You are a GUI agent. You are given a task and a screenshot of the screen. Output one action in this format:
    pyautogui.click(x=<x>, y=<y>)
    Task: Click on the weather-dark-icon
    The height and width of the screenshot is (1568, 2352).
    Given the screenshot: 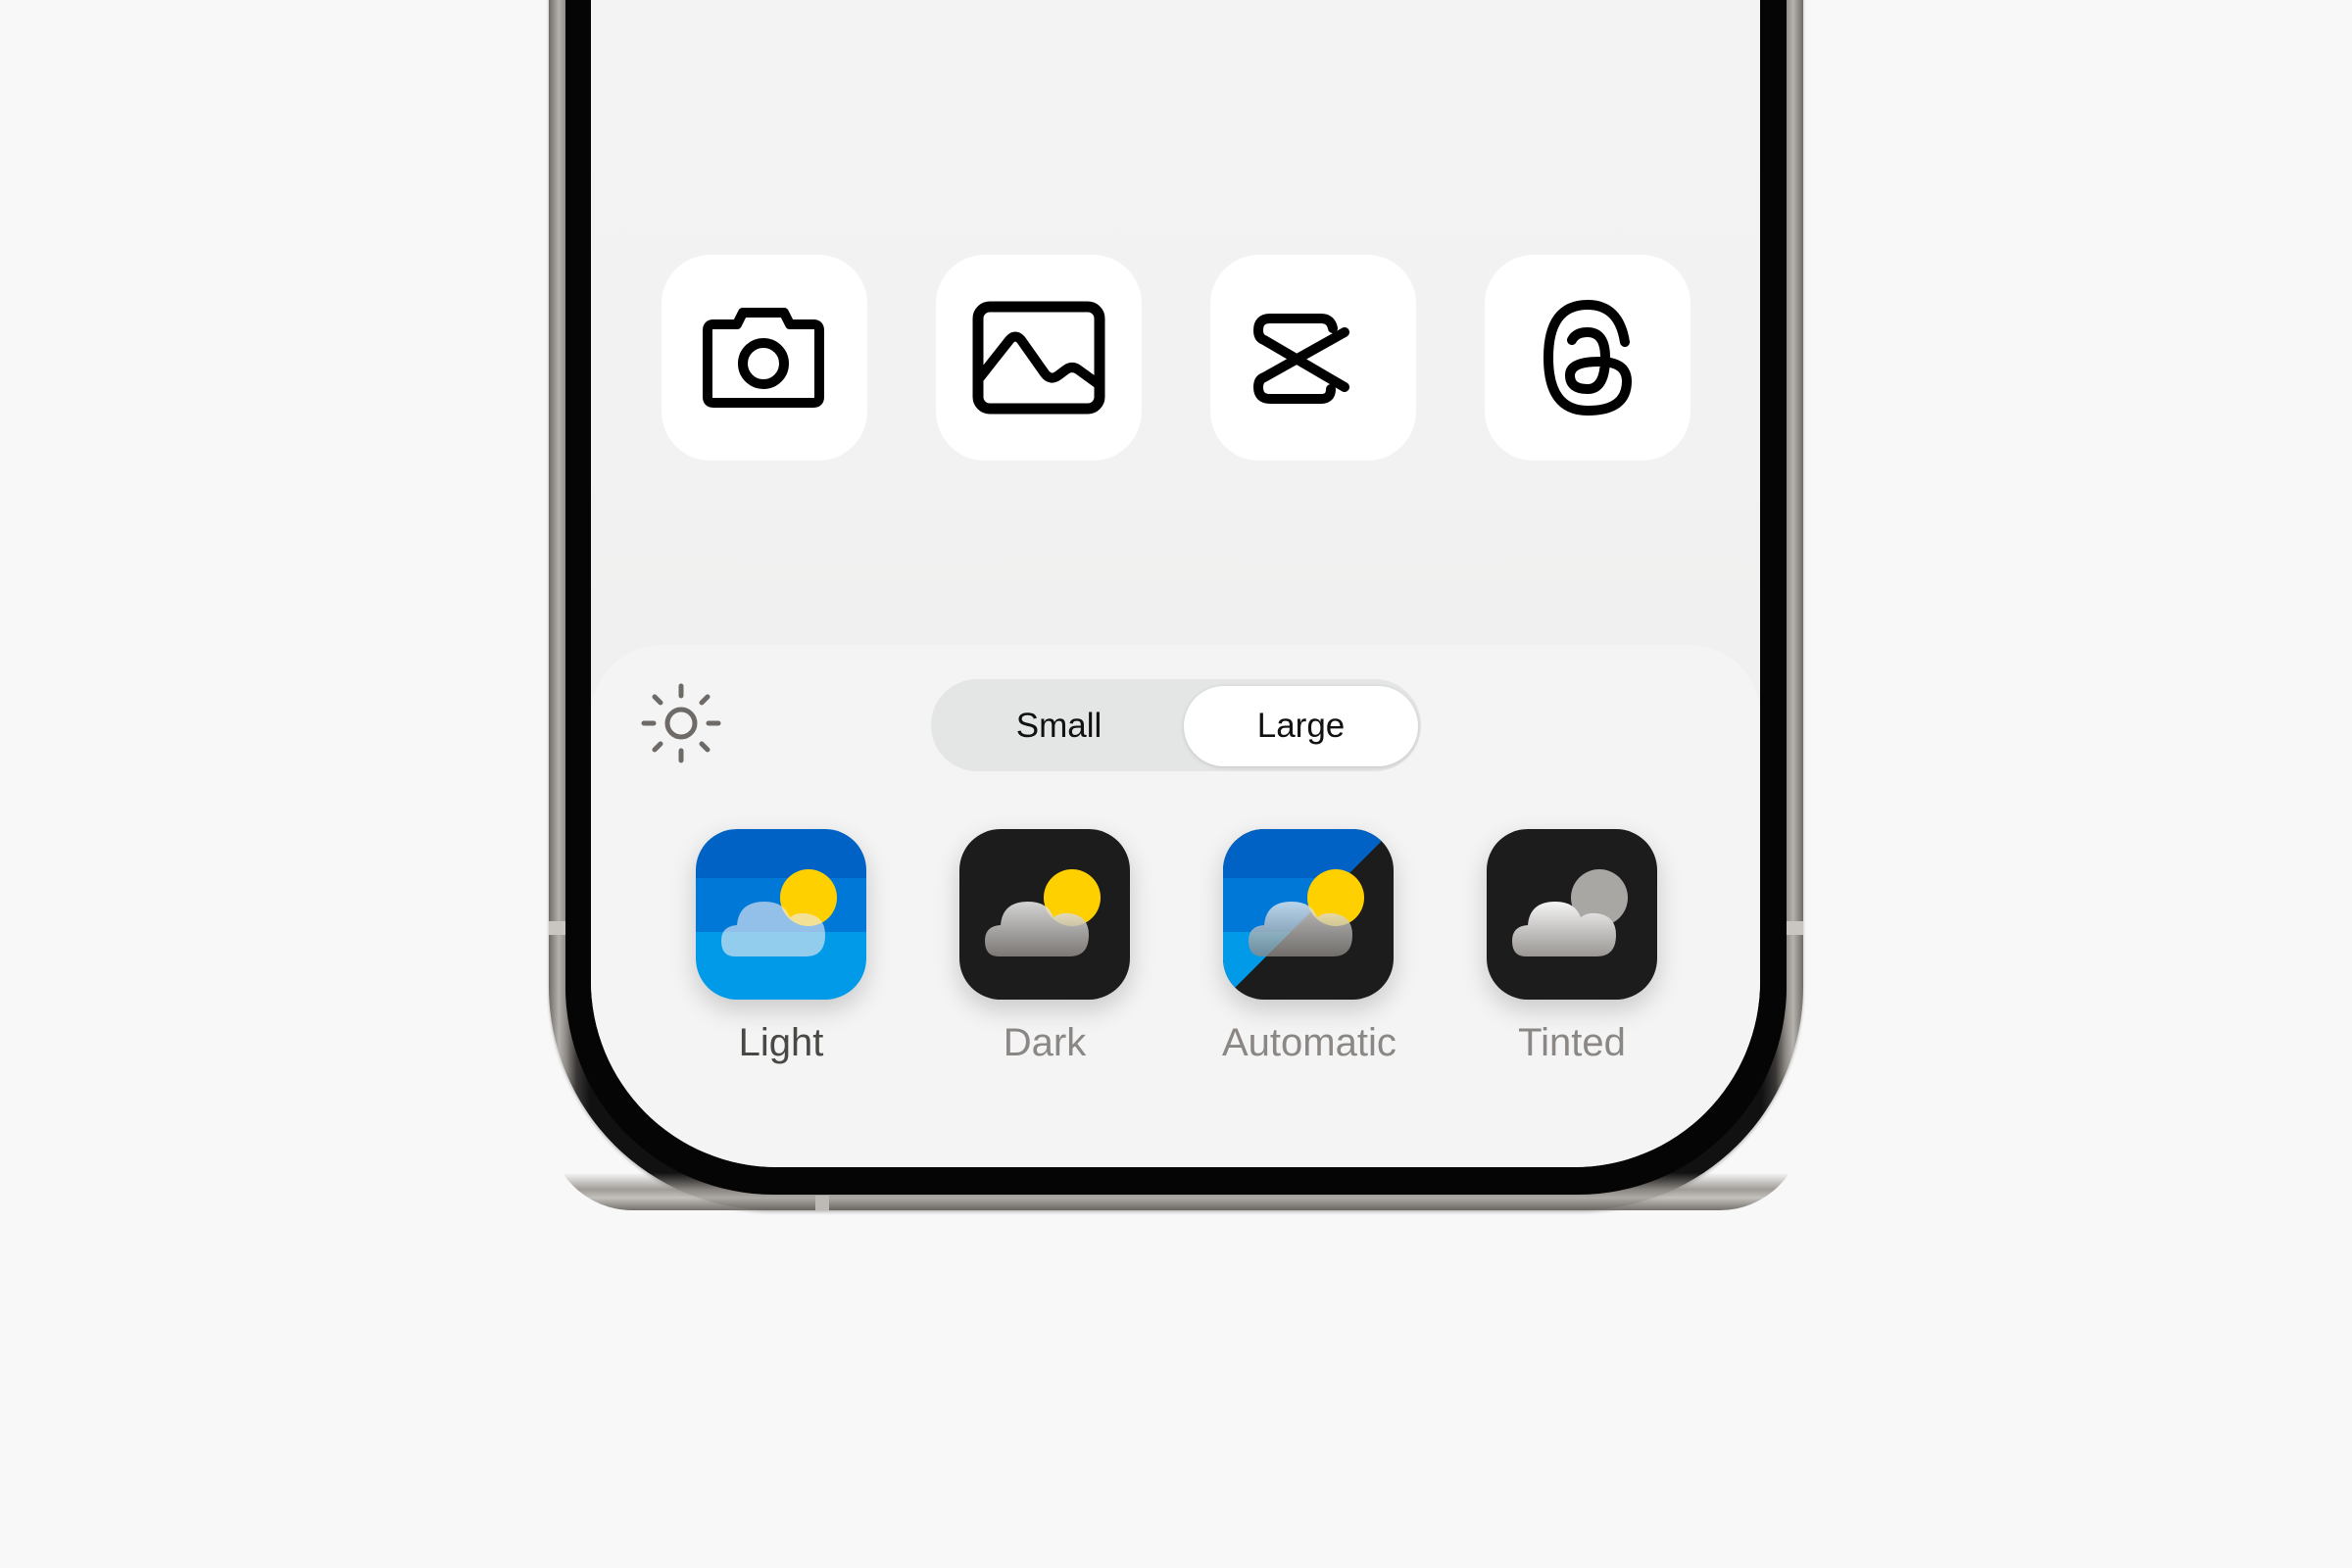 What is the action you would take?
    pyautogui.click(x=1044, y=915)
    